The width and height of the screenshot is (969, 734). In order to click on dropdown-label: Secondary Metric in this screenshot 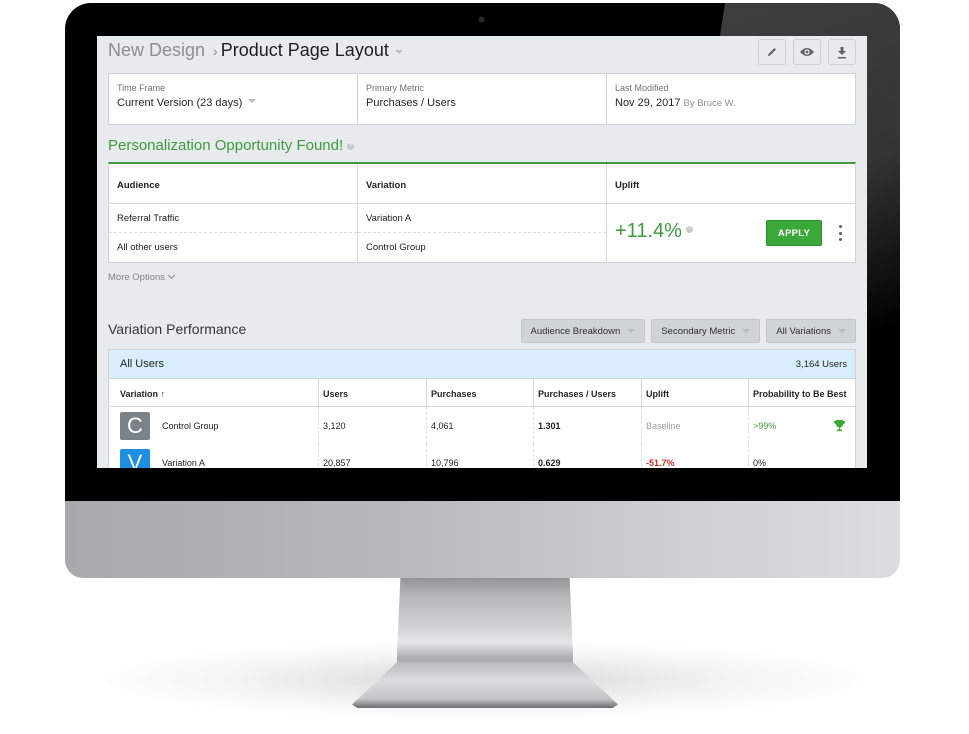, I will do `click(698, 331)`.